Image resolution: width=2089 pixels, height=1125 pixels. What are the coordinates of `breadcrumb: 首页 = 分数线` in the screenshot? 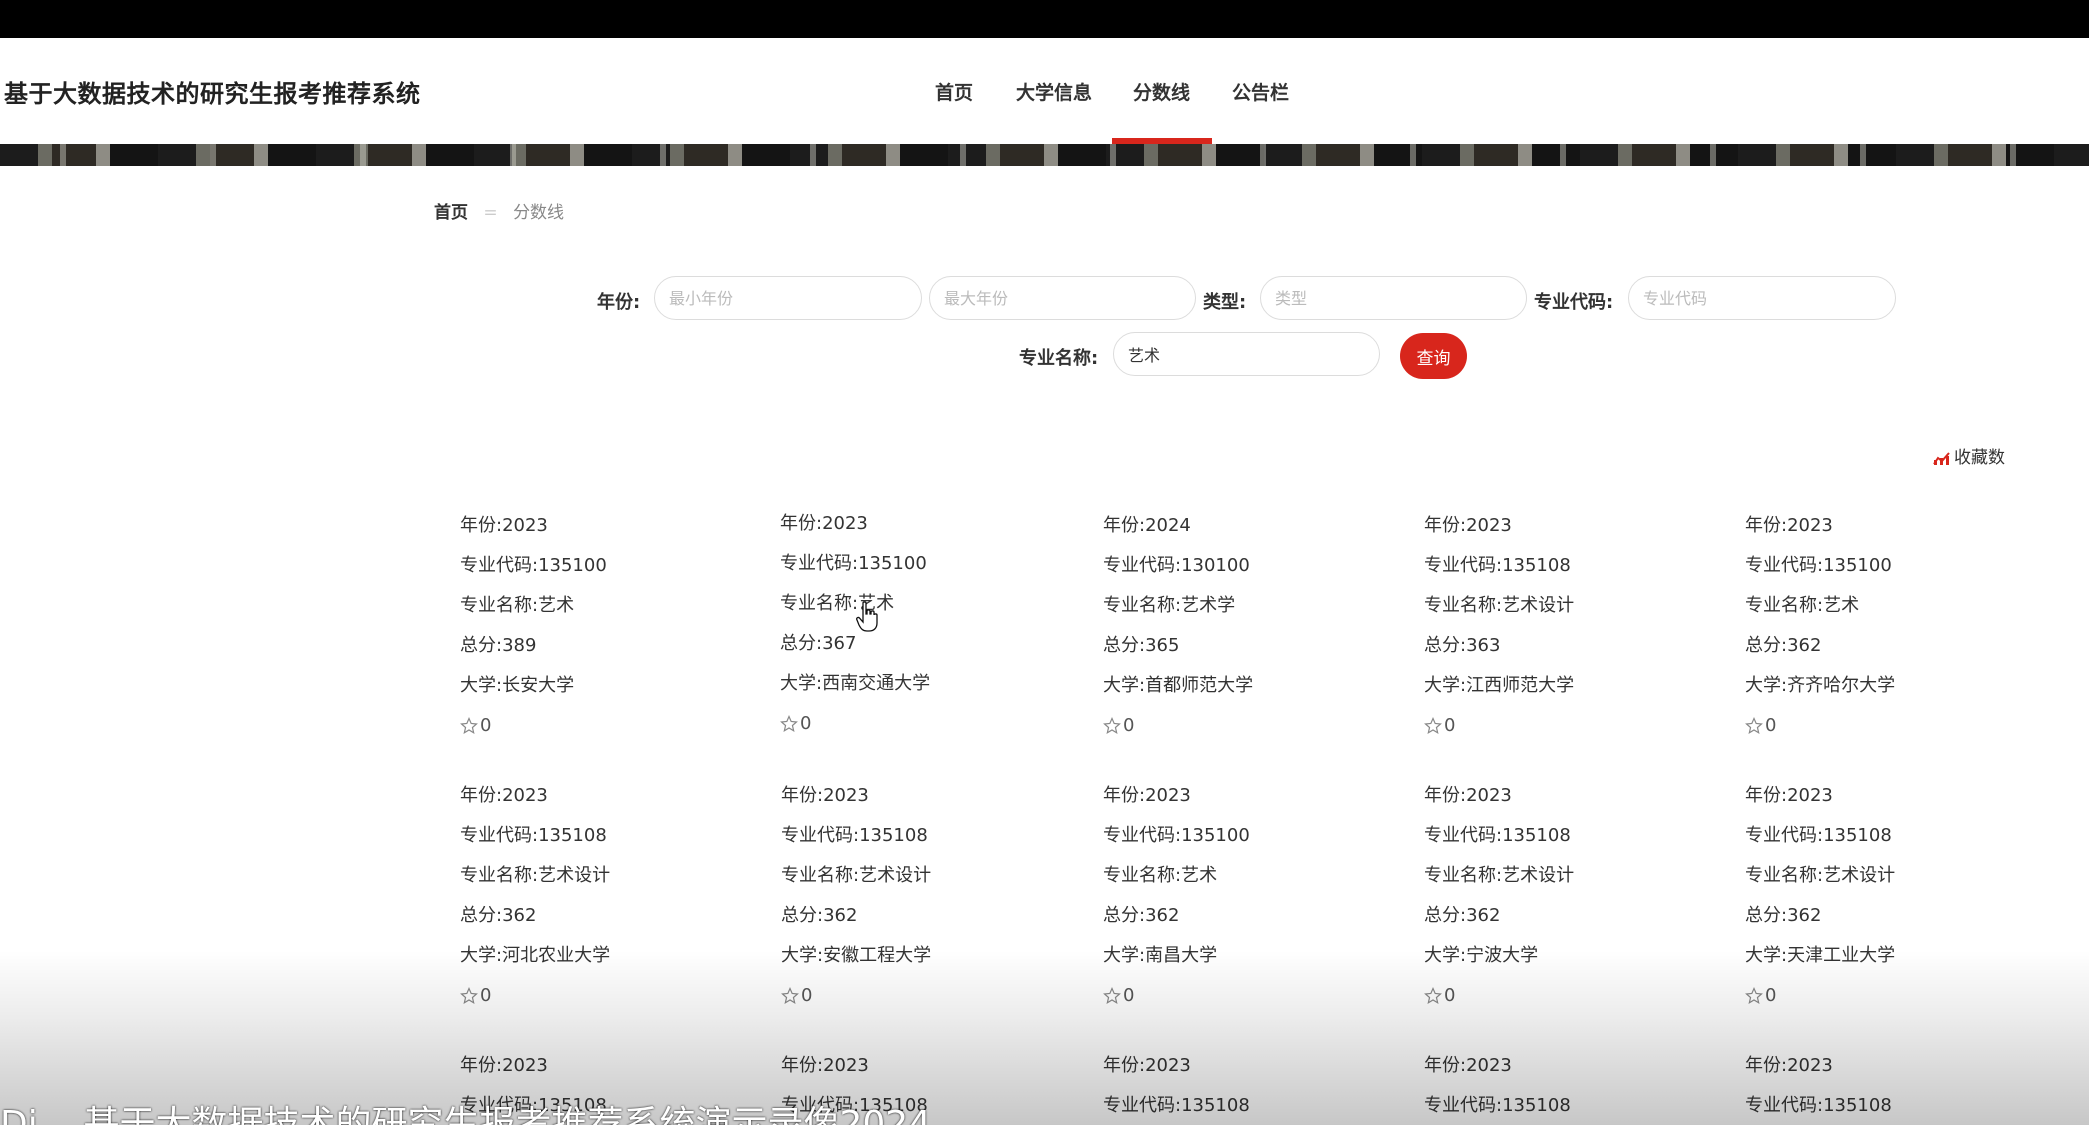 It's located at (499, 210).